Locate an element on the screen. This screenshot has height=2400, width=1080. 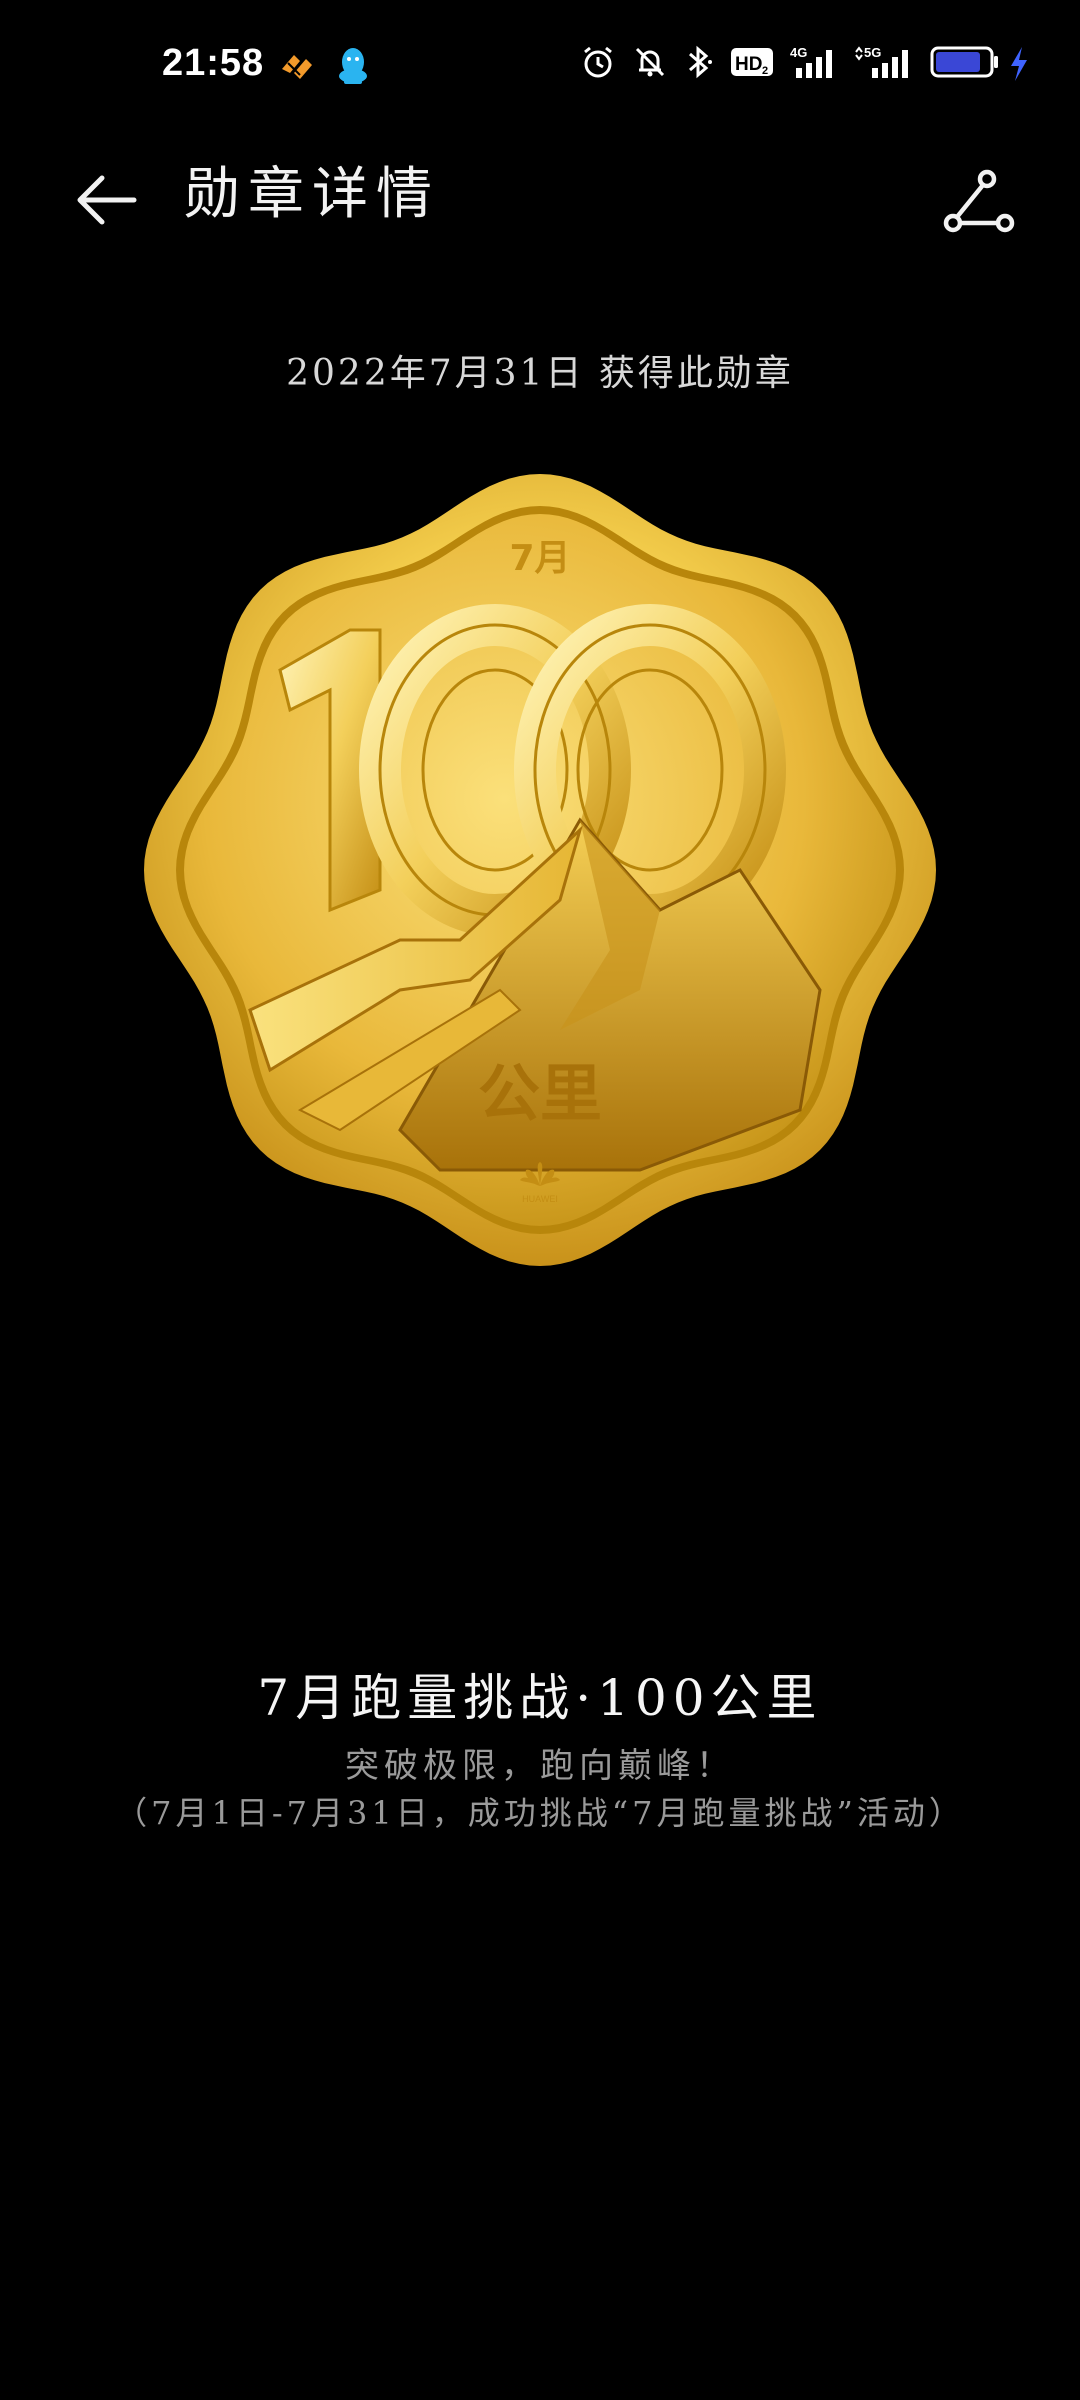
qq-penguin-icon is located at coordinates (353, 68).